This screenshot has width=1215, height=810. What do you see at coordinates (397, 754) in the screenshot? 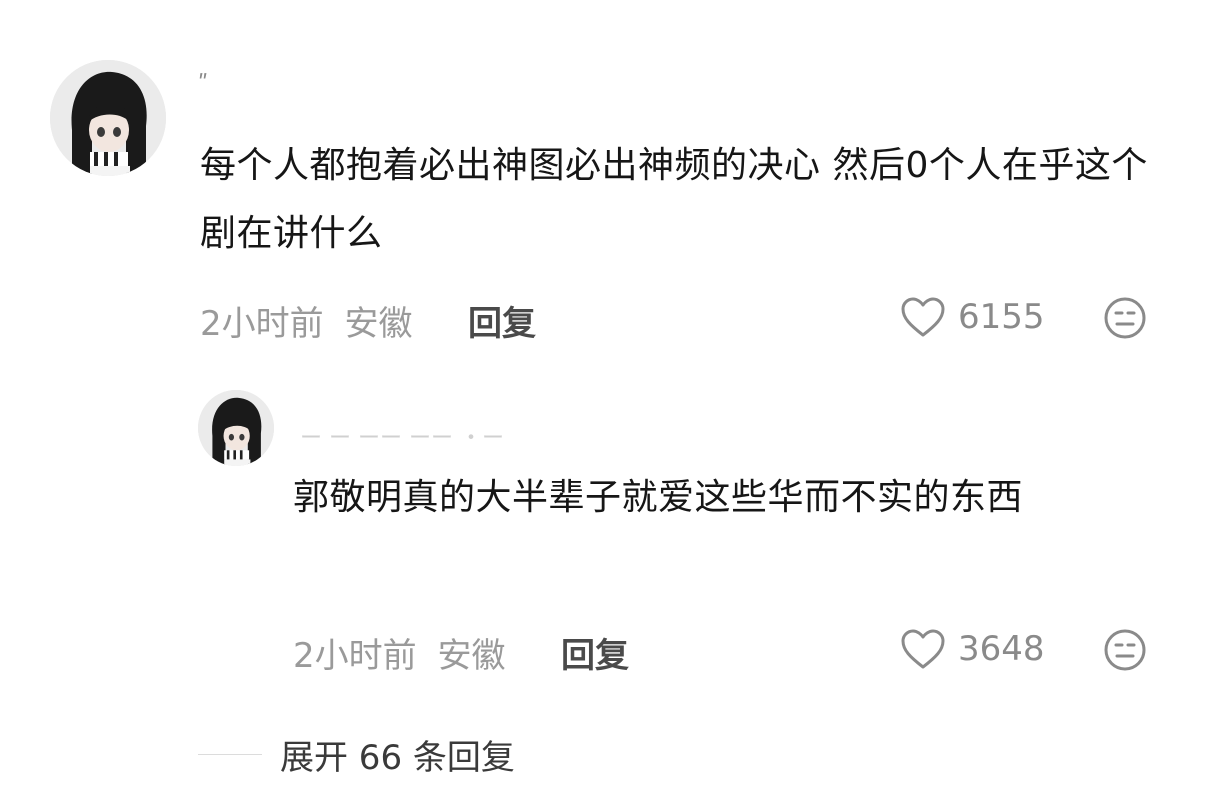
I see `expand-replies-button: 展开 66 条回复` at bounding box center [397, 754].